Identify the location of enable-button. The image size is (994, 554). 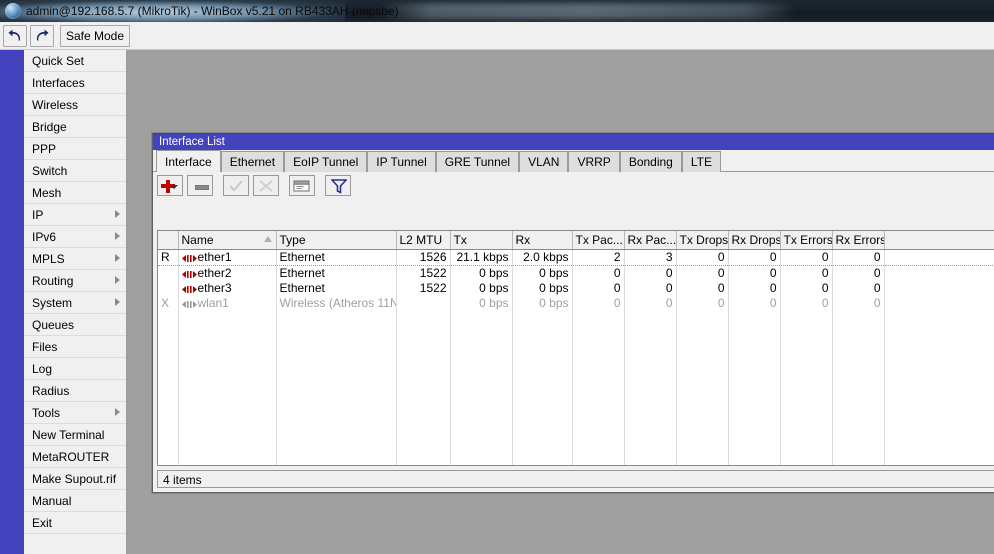
(236, 185).